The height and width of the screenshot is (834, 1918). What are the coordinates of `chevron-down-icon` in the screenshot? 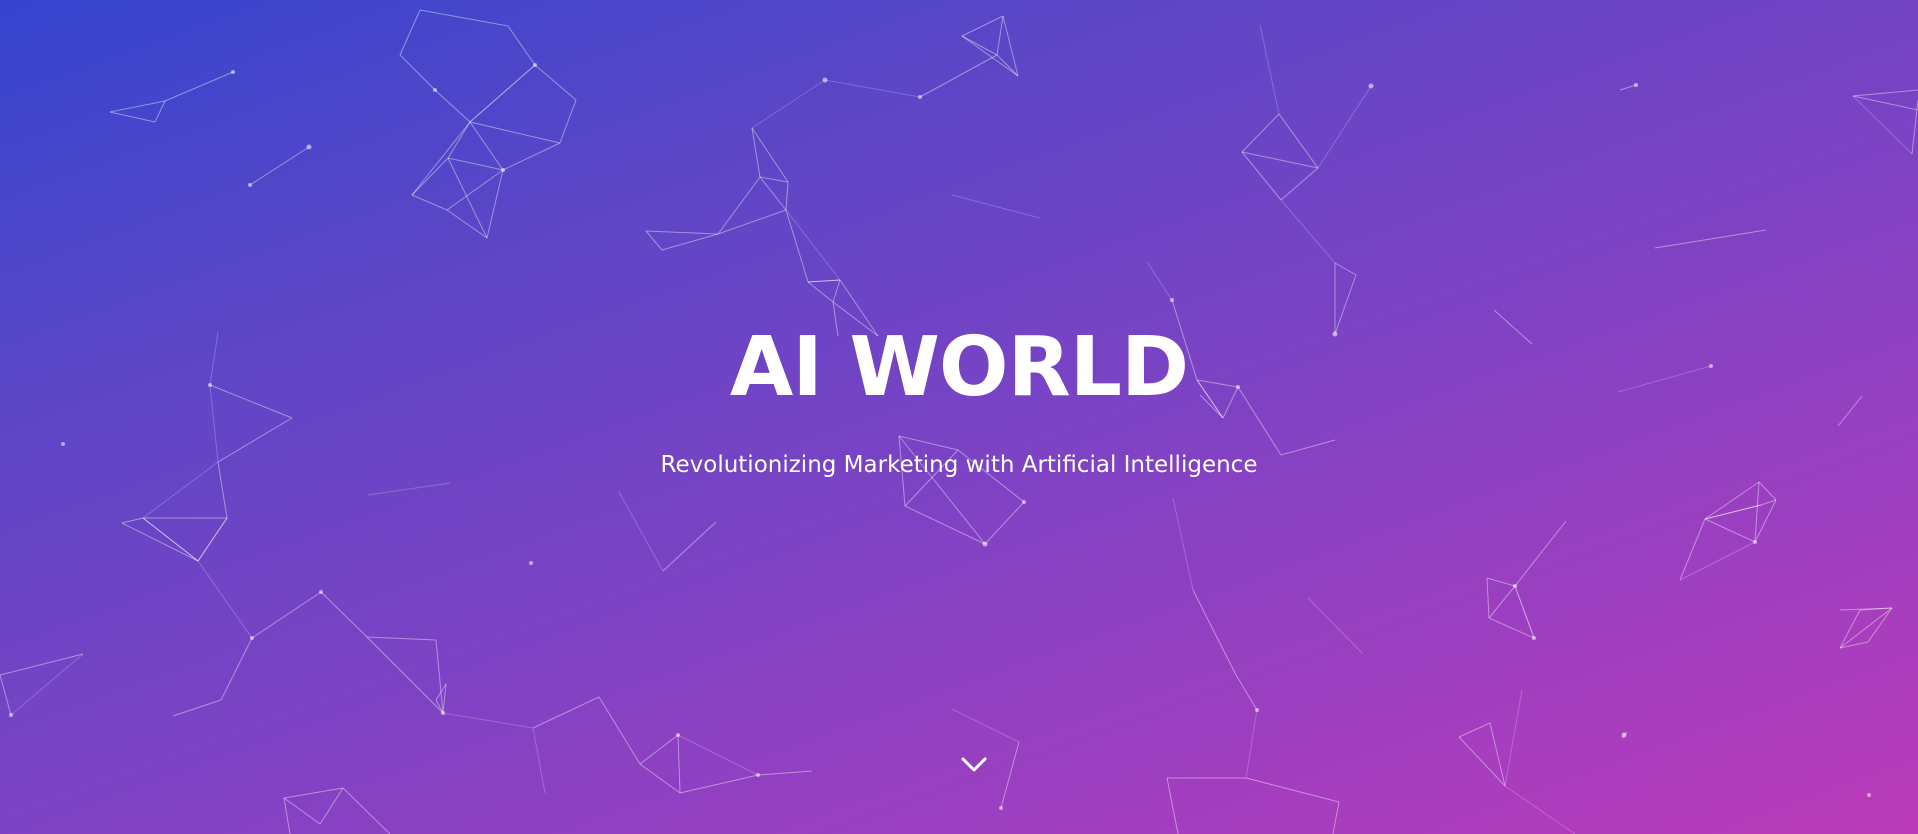 It's located at (974, 764).